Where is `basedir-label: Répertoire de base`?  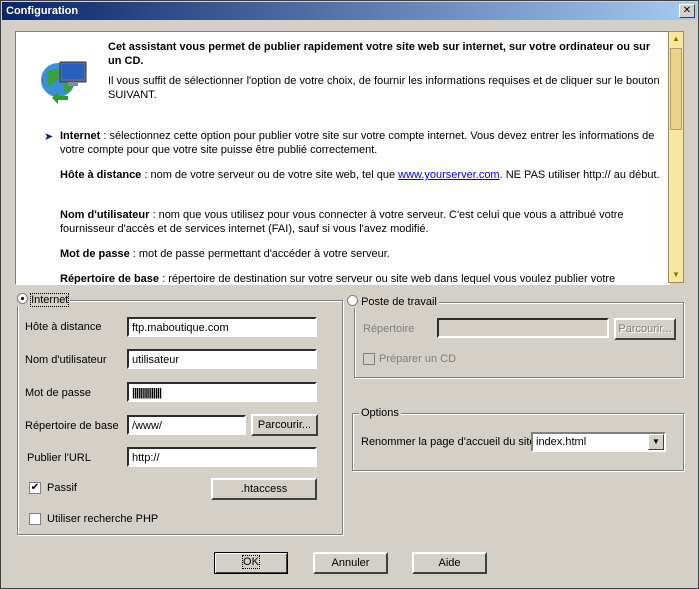 basedir-label: Répertoire de base is located at coordinates (72, 426).